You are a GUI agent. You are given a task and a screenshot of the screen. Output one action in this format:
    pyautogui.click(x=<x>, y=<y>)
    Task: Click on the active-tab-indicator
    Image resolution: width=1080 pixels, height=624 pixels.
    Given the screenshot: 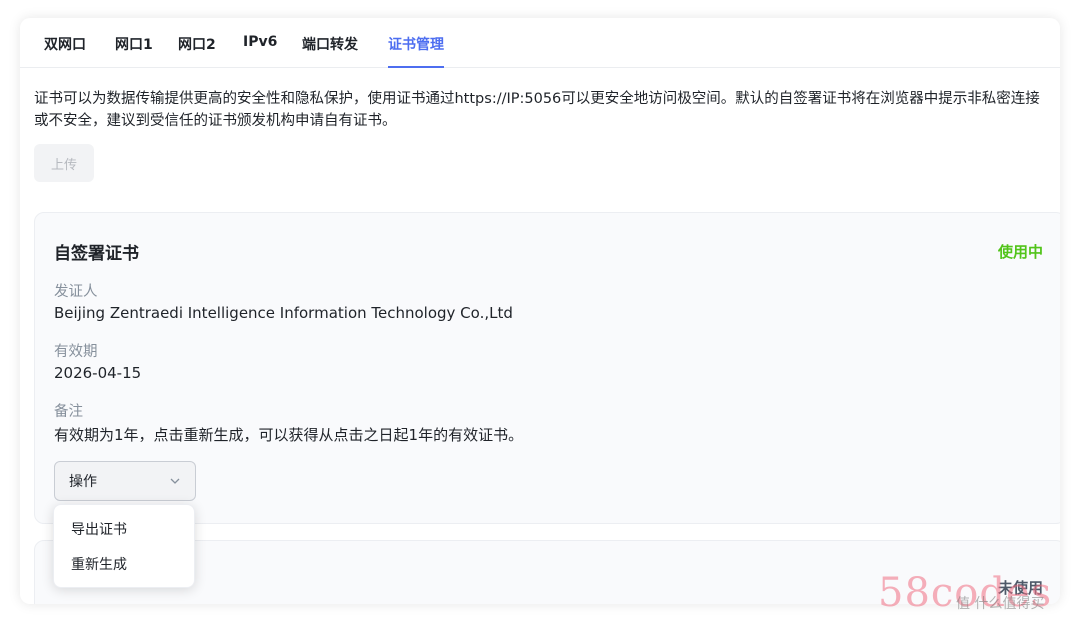 What is the action you would take?
    pyautogui.click(x=416, y=67)
    